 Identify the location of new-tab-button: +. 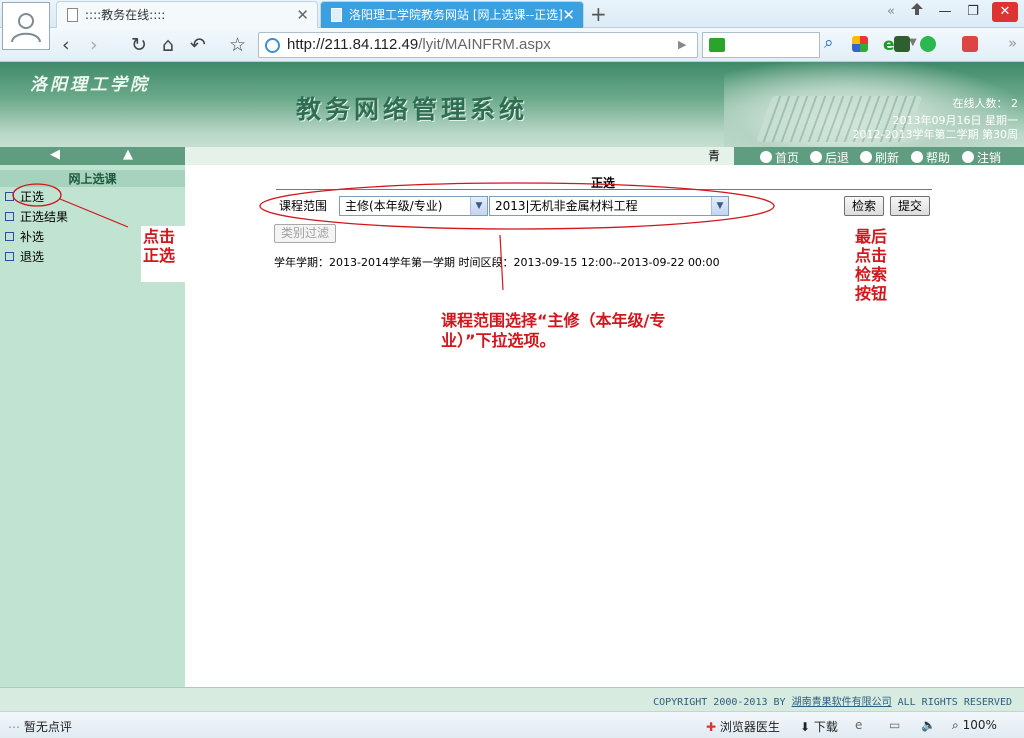
(598, 14).